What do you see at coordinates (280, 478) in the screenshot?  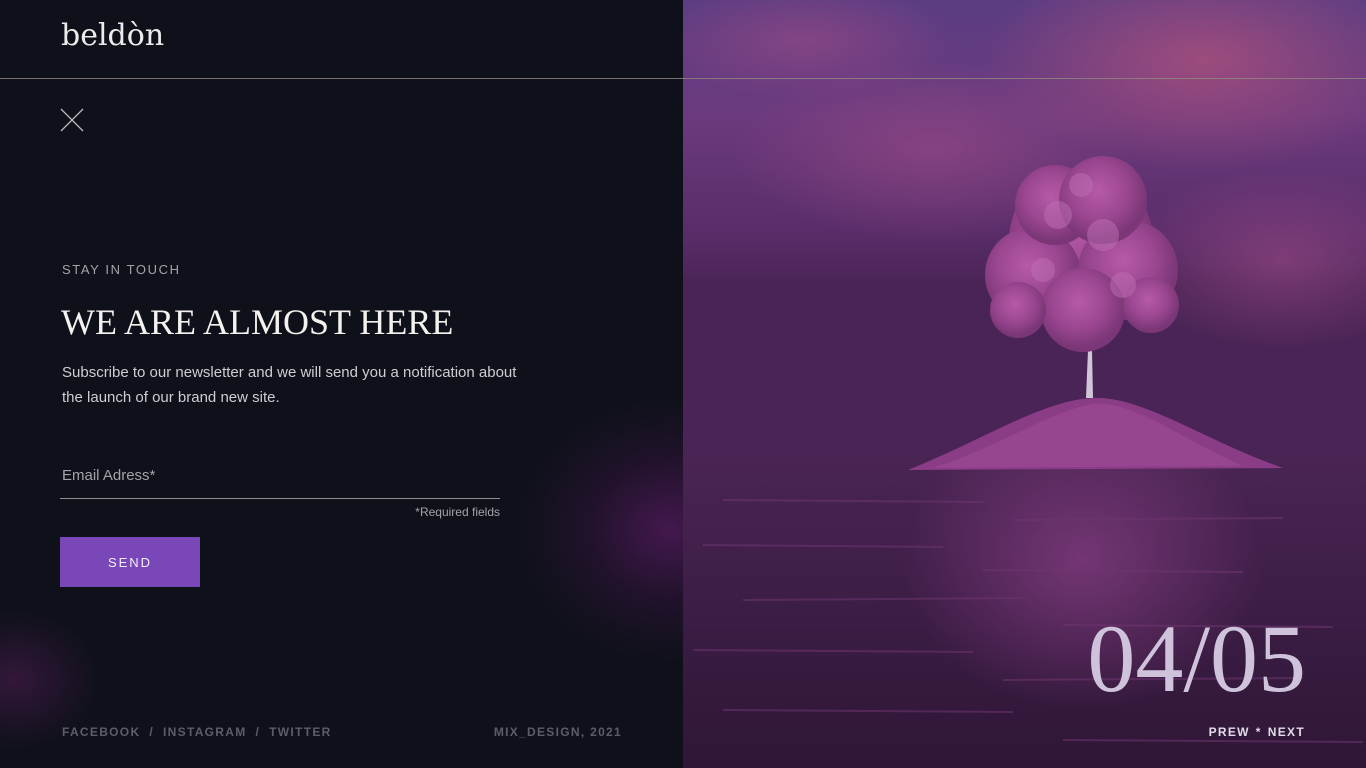 I see `email-field` at bounding box center [280, 478].